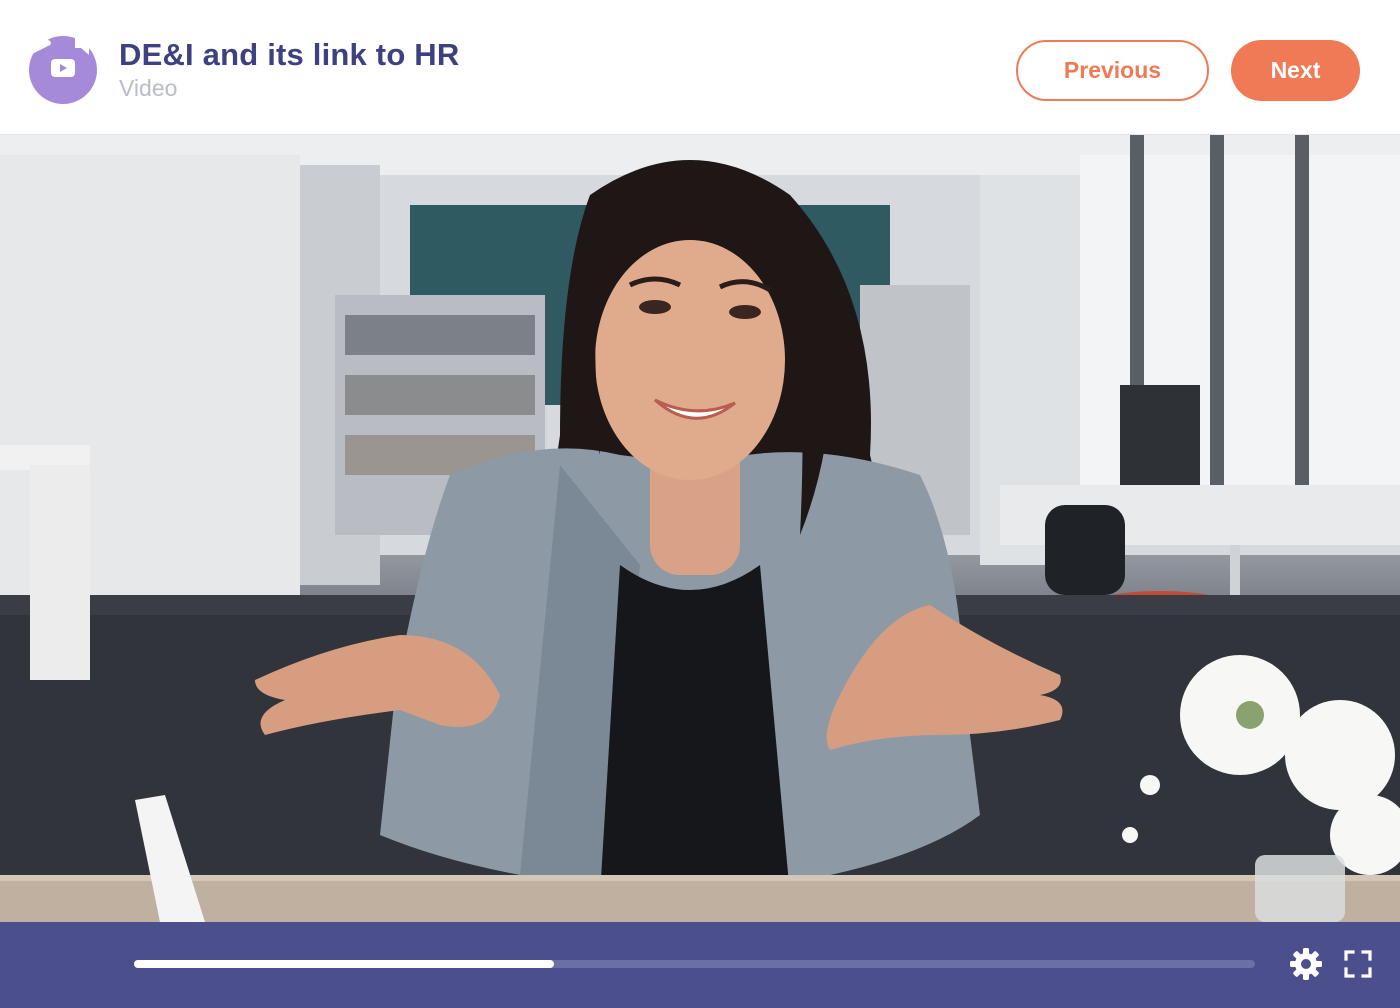  I want to click on settings-gear-icon, so click(1306, 964).